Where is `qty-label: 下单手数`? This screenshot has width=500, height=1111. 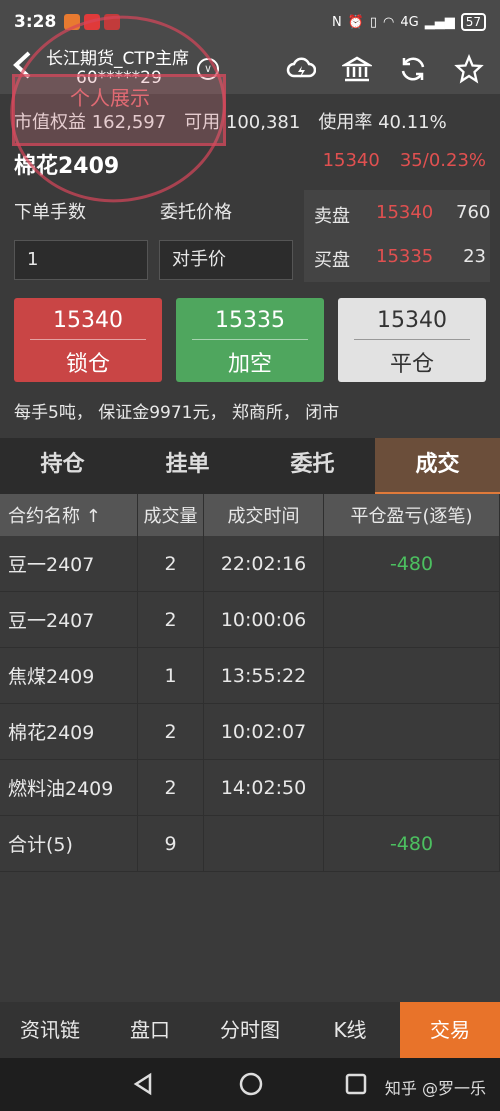 qty-label: 下单手数 is located at coordinates (50, 212).